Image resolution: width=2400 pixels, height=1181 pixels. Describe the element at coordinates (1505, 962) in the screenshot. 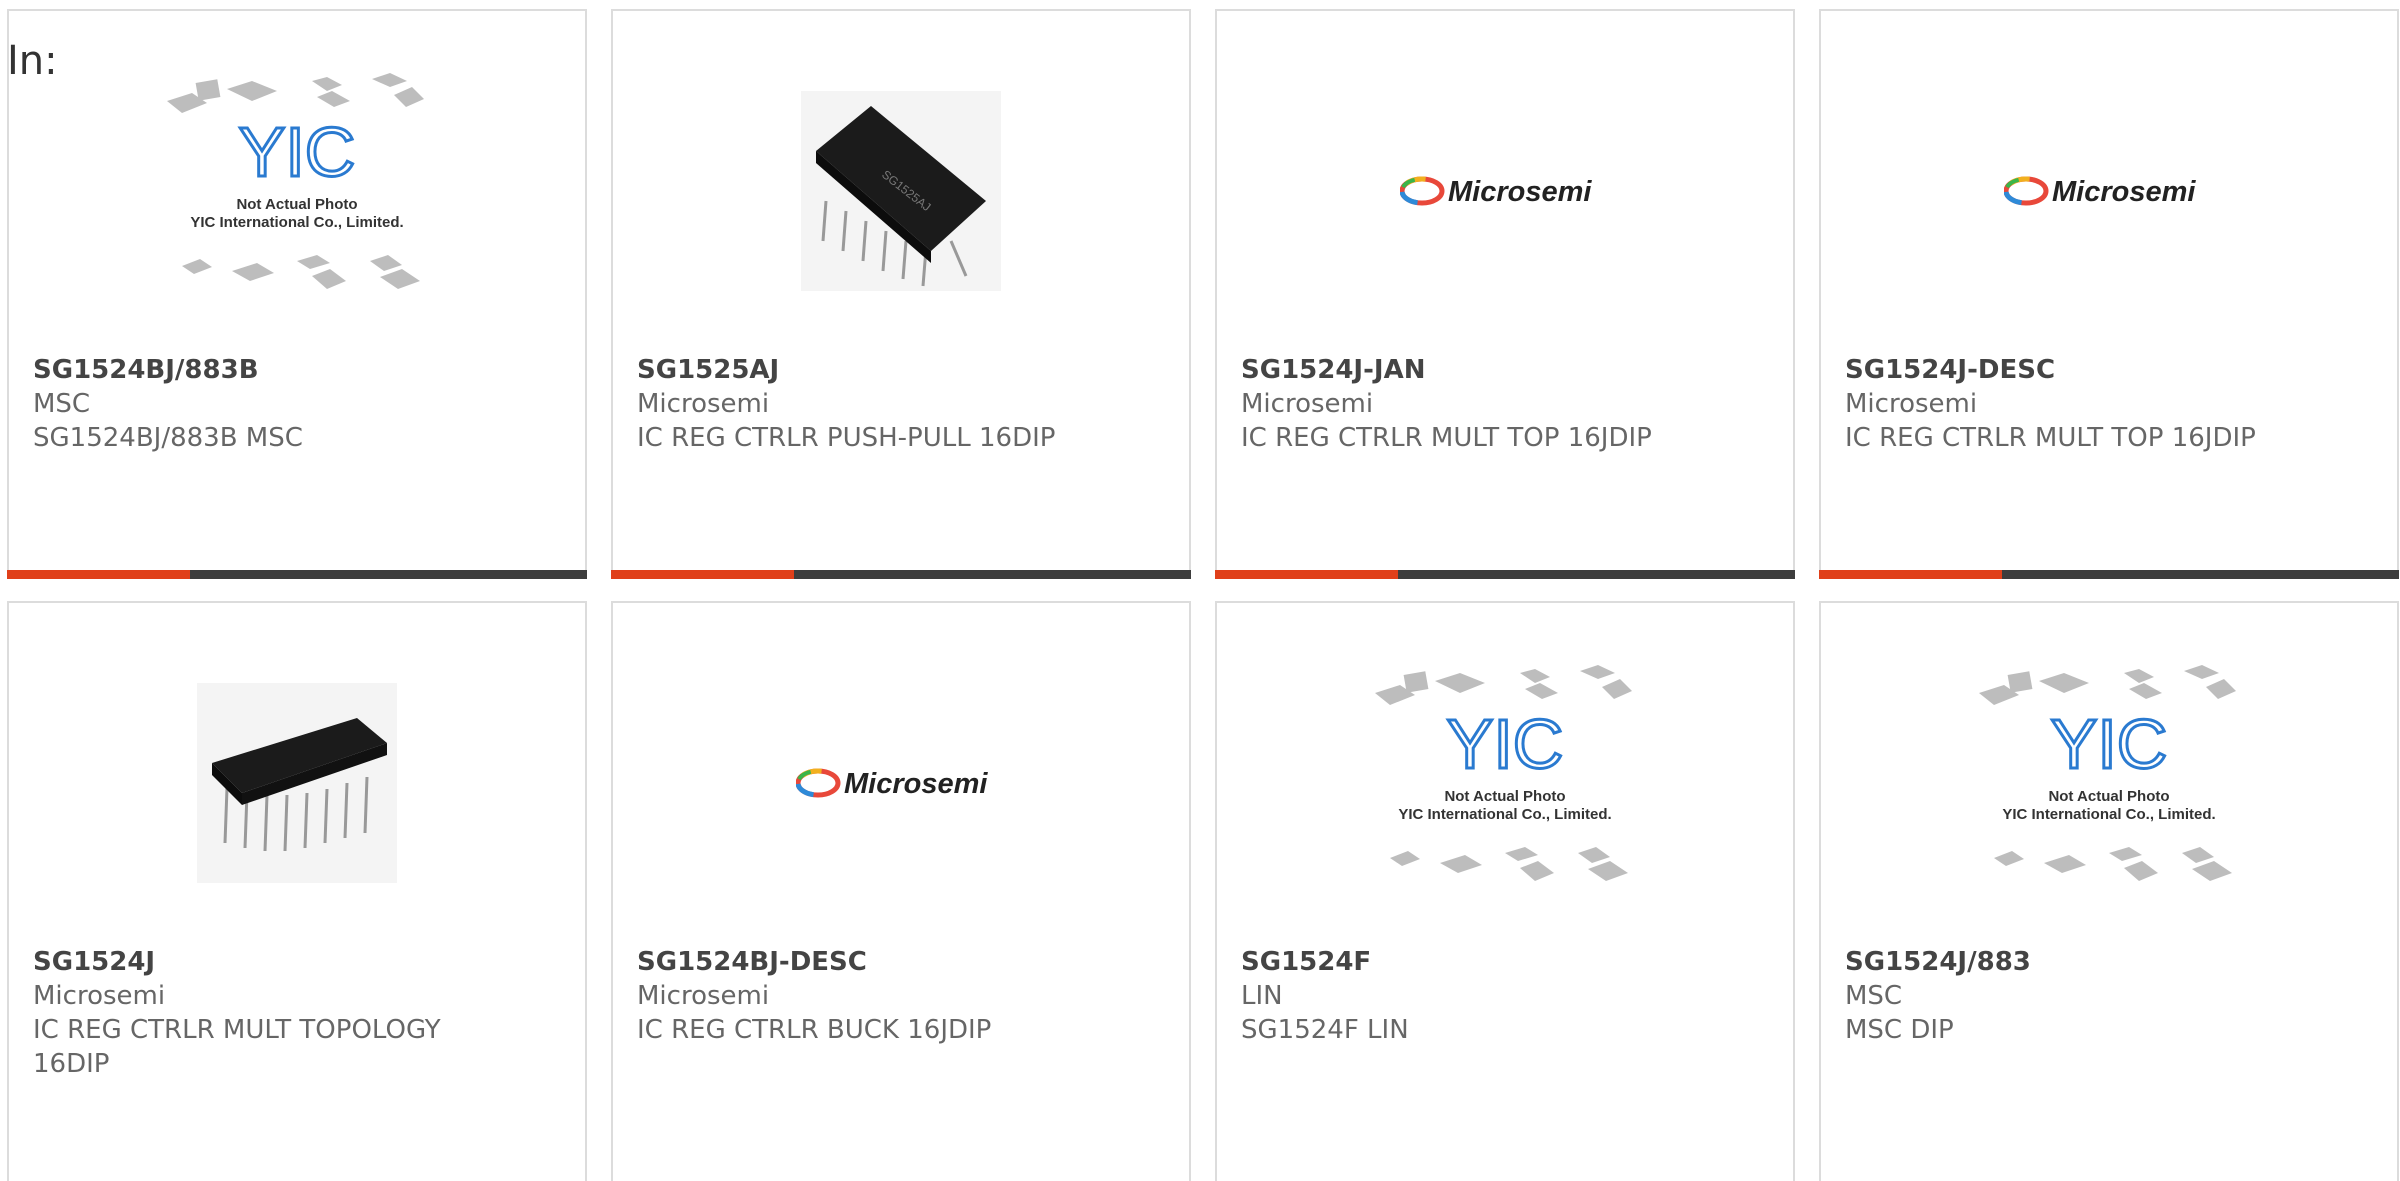

I see `part-number: SG1524F` at that location.